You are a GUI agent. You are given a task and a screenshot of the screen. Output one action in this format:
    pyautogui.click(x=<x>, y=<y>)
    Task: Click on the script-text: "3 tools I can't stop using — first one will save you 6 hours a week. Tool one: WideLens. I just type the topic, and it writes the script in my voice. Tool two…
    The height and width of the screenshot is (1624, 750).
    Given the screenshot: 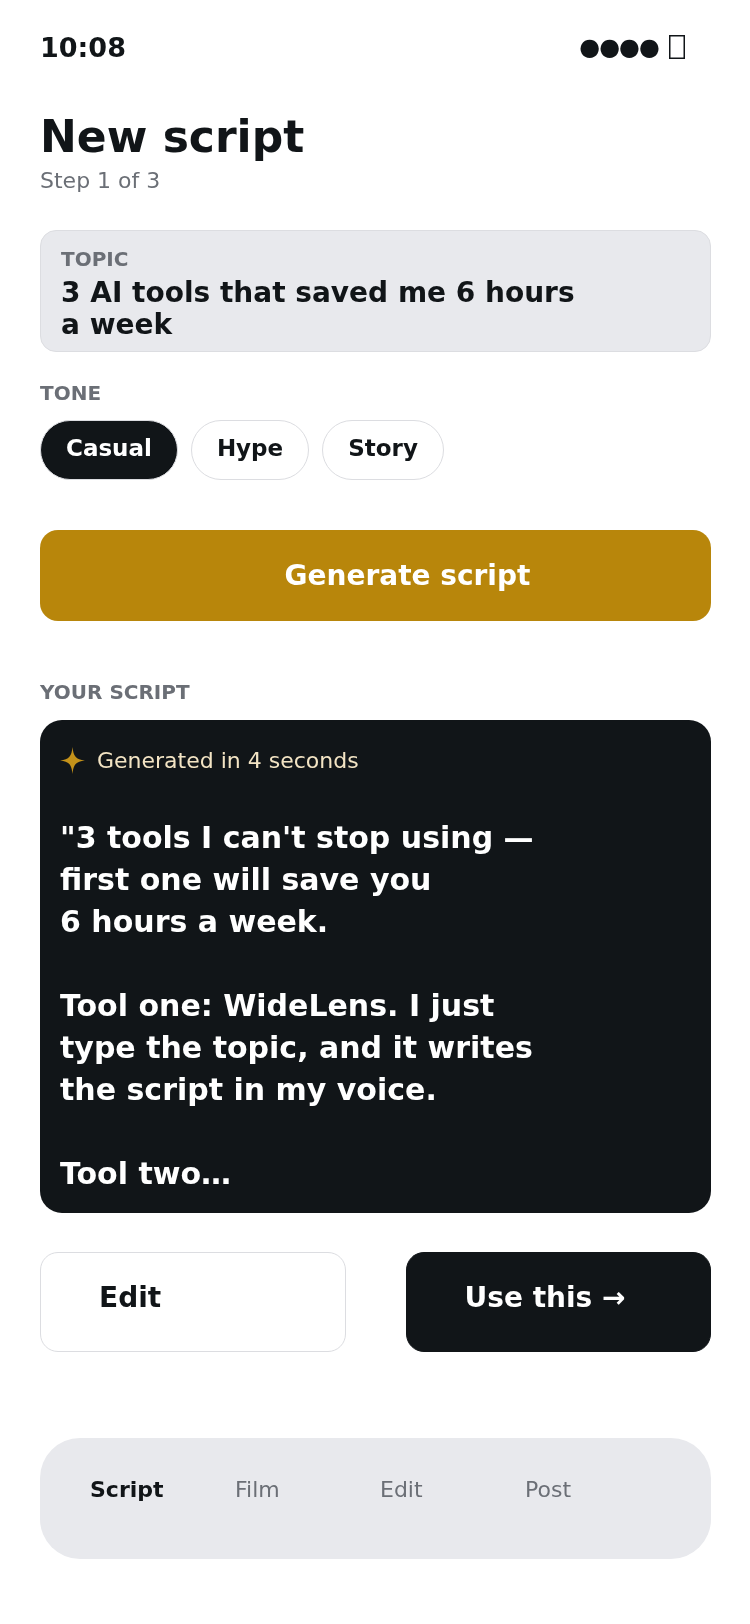 What is the action you would take?
    pyautogui.click(x=297, y=1006)
    